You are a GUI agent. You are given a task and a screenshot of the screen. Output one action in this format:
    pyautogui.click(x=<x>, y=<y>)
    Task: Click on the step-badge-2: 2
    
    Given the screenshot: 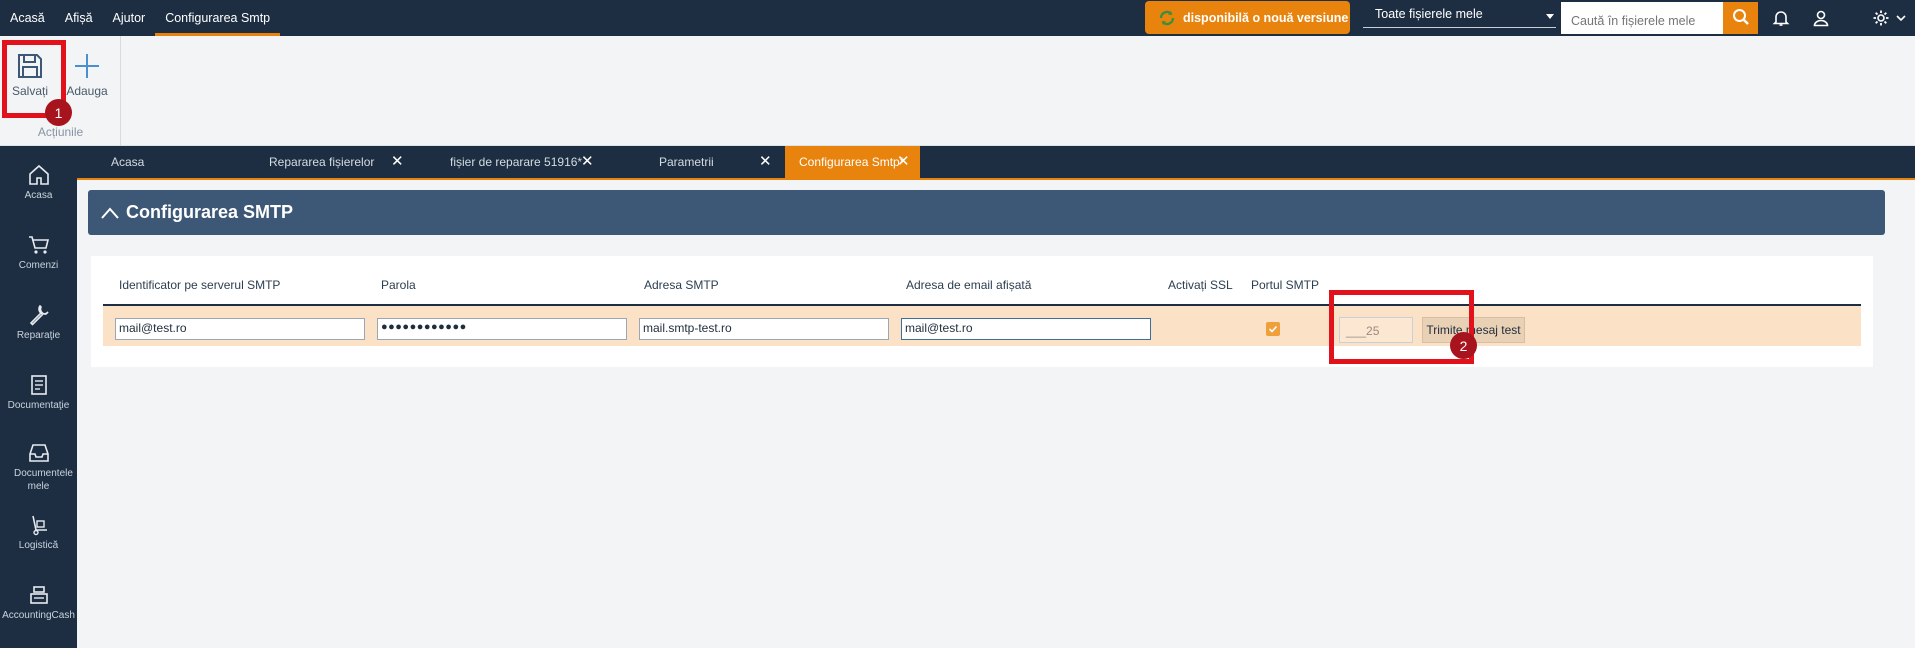 What is the action you would take?
    pyautogui.click(x=1463, y=345)
    